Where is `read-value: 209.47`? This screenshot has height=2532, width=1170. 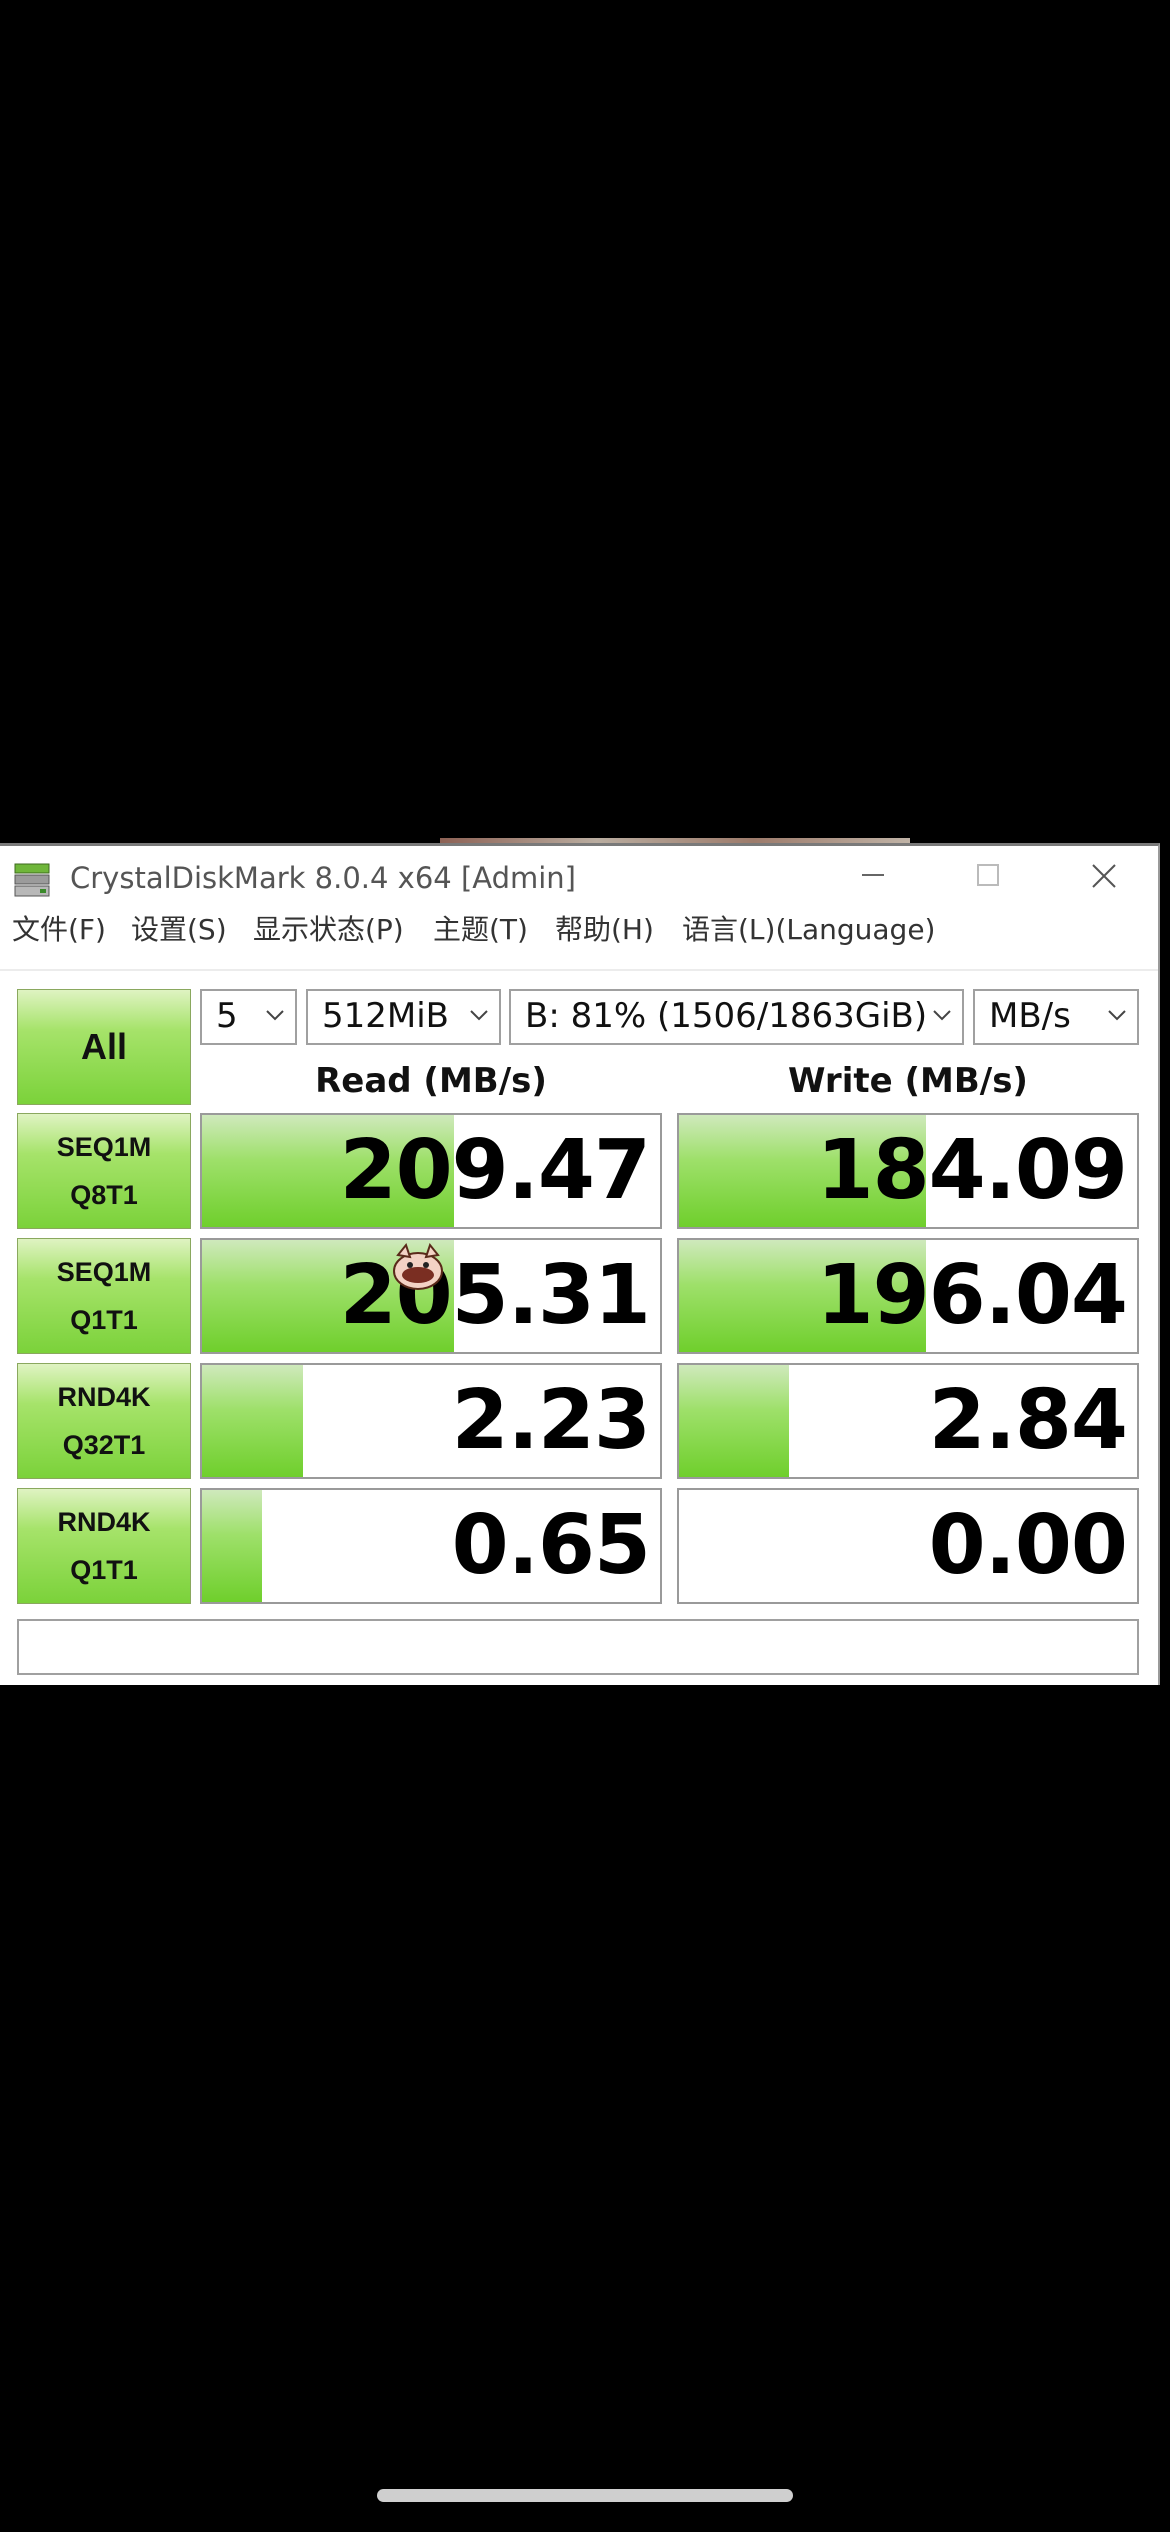
read-value: 209.47 is located at coordinates (495, 1170).